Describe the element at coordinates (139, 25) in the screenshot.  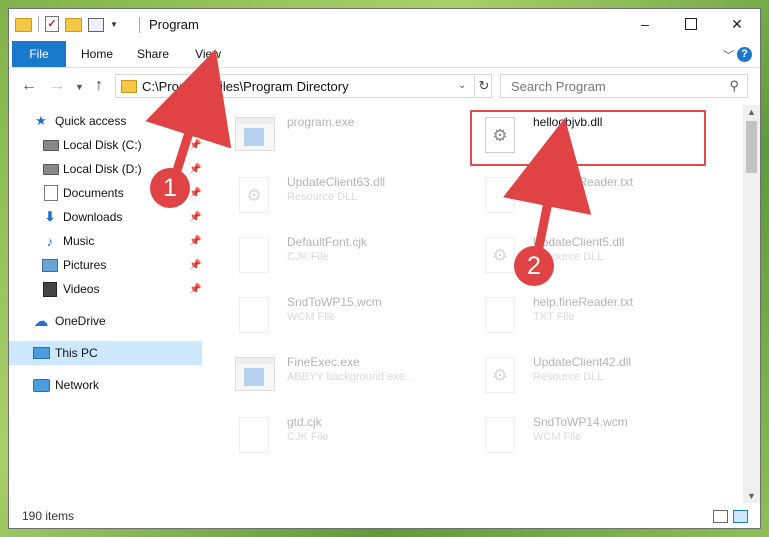
I see `title-separator` at that location.